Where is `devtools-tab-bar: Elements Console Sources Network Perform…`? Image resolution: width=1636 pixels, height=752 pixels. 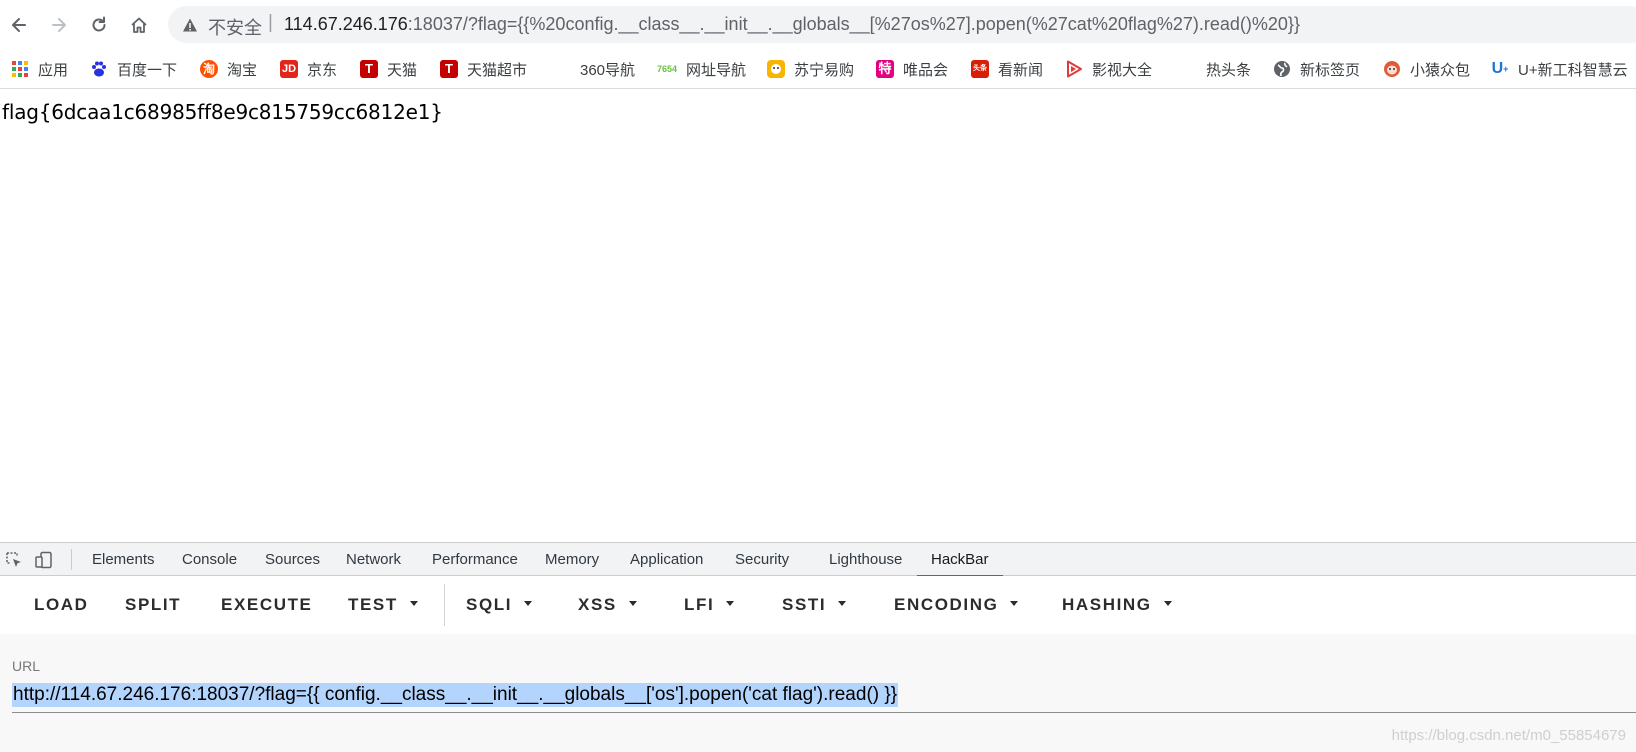 devtools-tab-bar: Elements Console Sources Network Perform… is located at coordinates (818, 559).